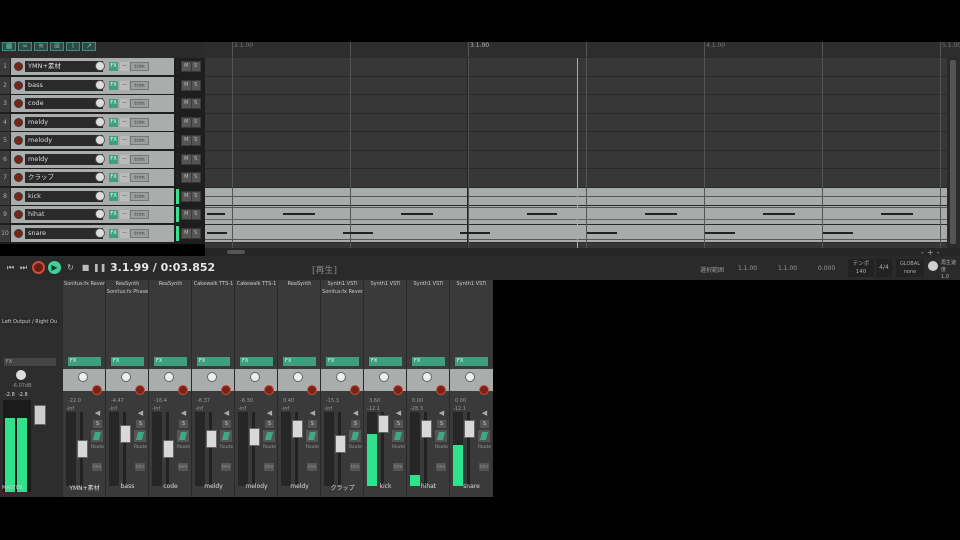 The height and width of the screenshot is (540, 960). Describe the element at coordinates (64, 177) in the screenshot. I see `track-name: クラップ` at that location.